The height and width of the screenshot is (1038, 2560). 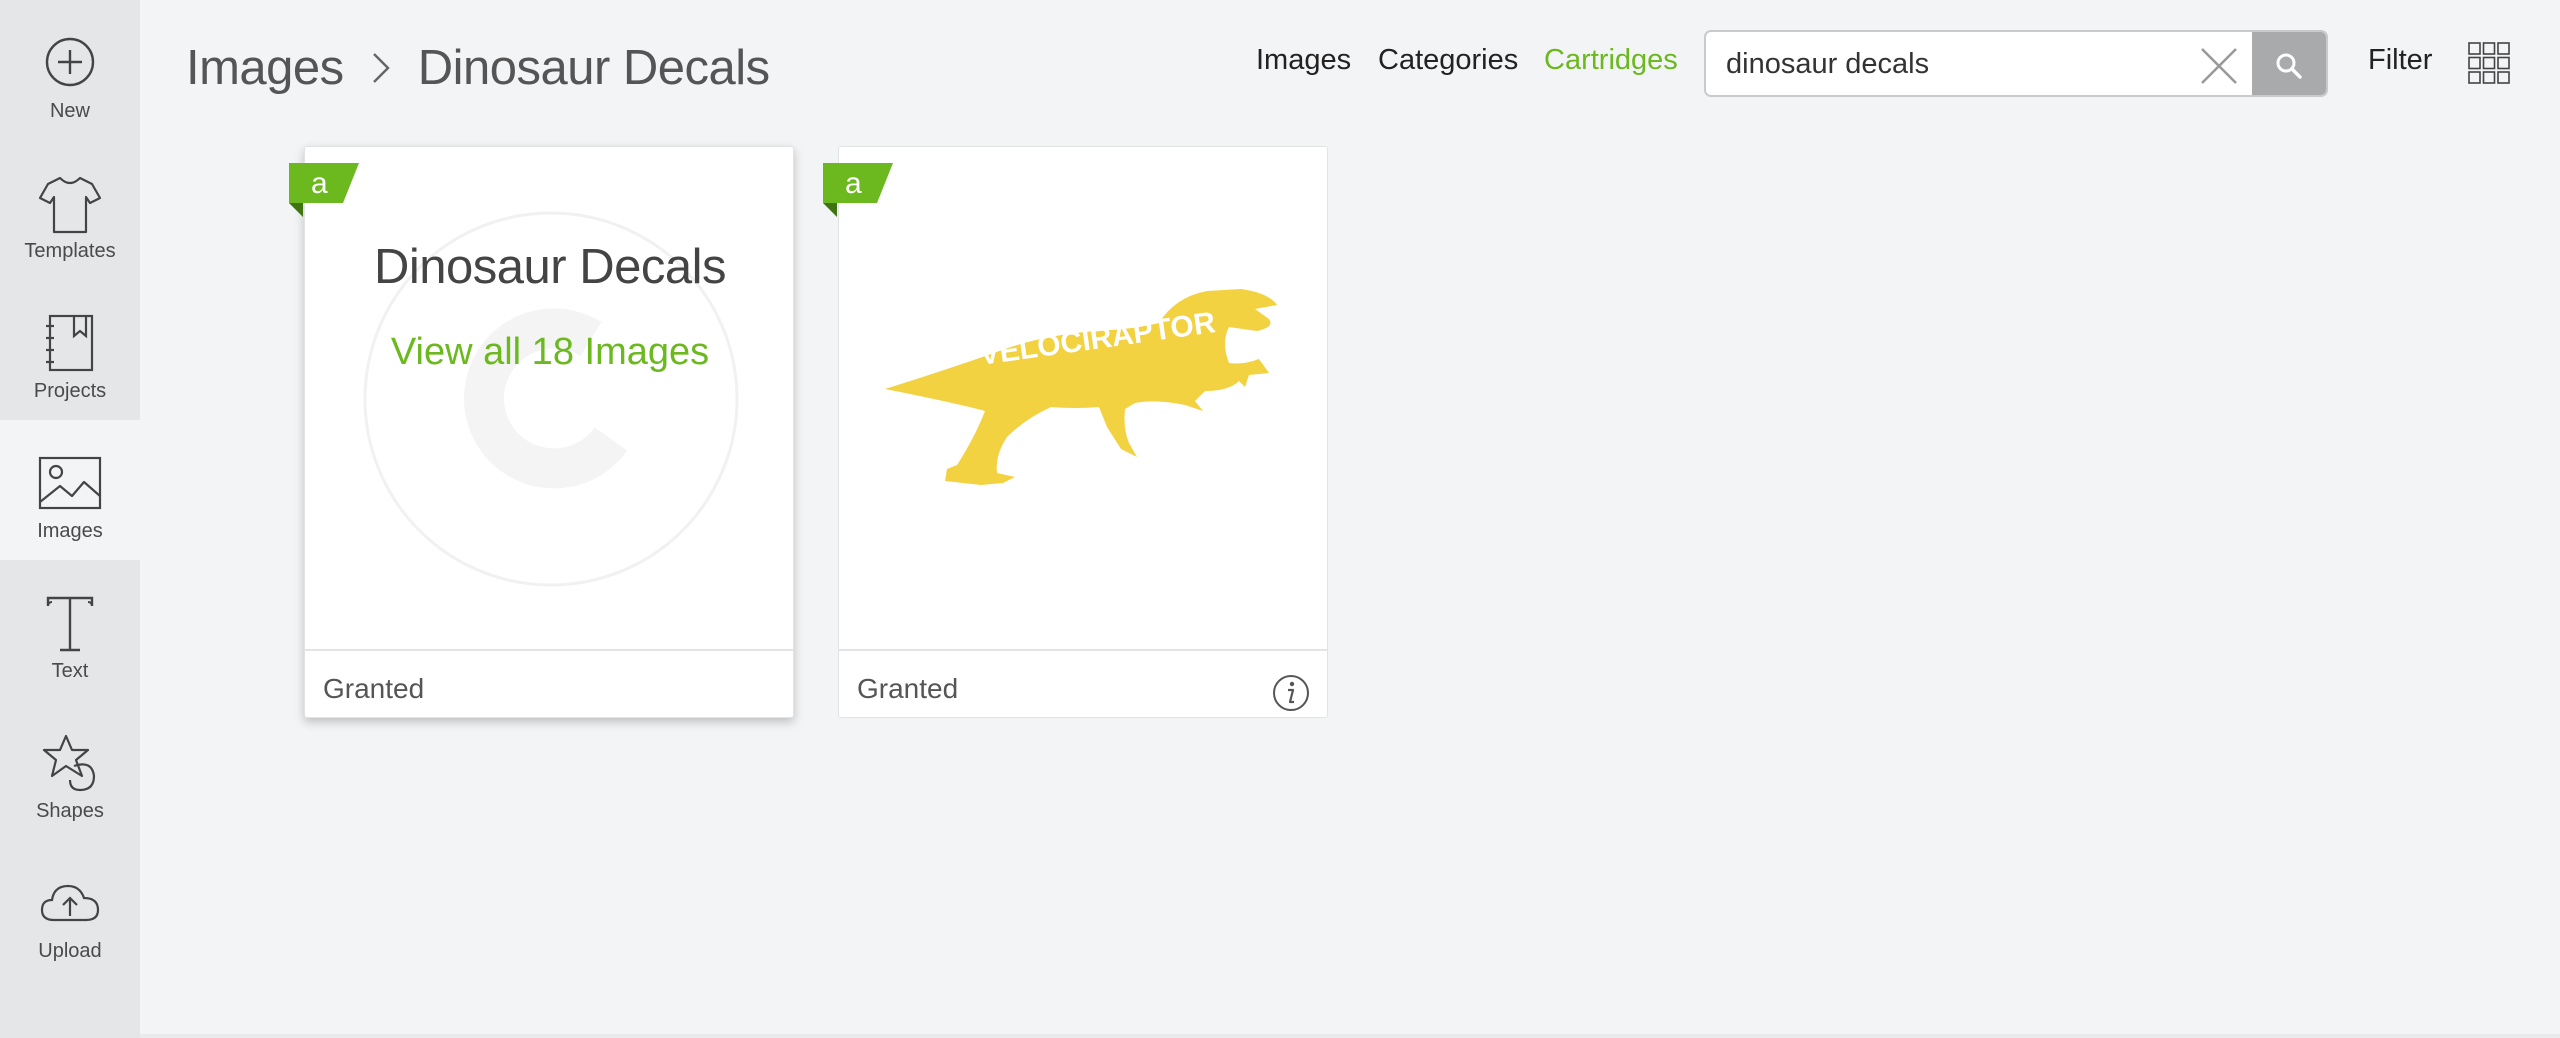 What do you see at coordinates (1350, 1036) in the screenshot?
I see `bottom-border` at bounding box center [1350, 1036].